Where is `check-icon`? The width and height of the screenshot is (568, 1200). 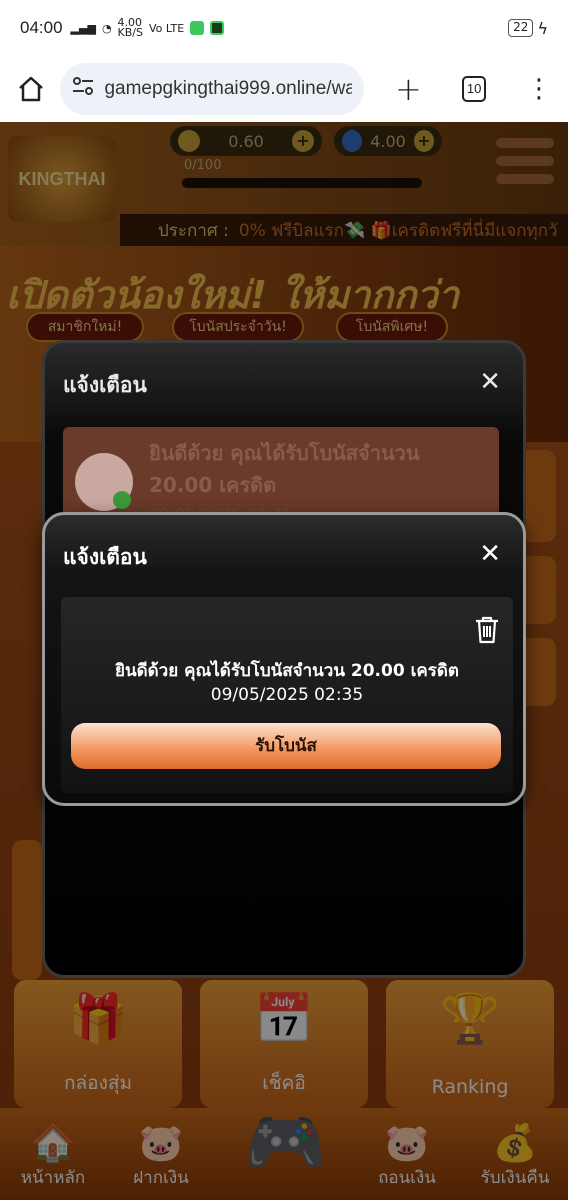
check-icon is located at coordinates (122, 500).